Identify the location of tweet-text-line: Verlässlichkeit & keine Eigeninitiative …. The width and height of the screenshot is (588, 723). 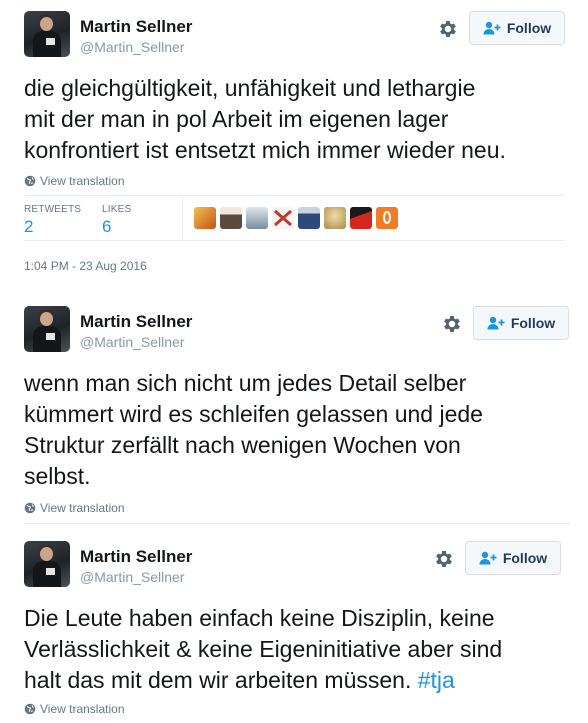
(263, 649).